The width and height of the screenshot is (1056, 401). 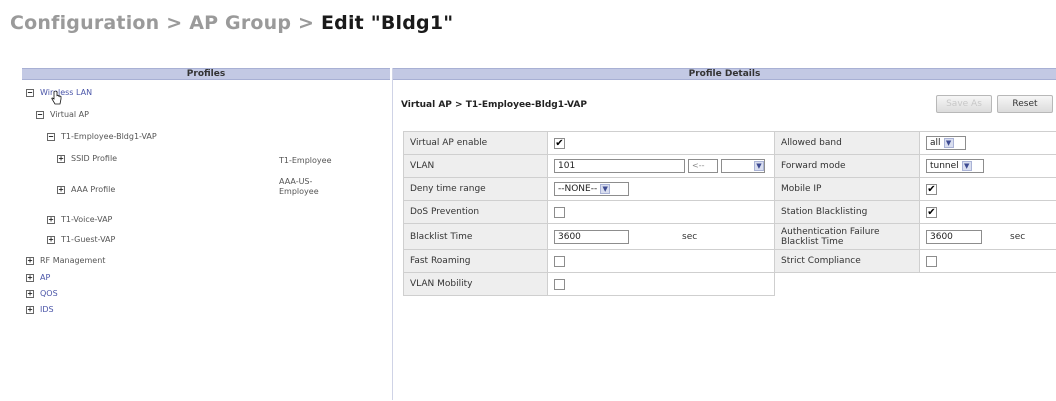 I want to click on field-label: Strict Compliance, so click(x=847, y=261).